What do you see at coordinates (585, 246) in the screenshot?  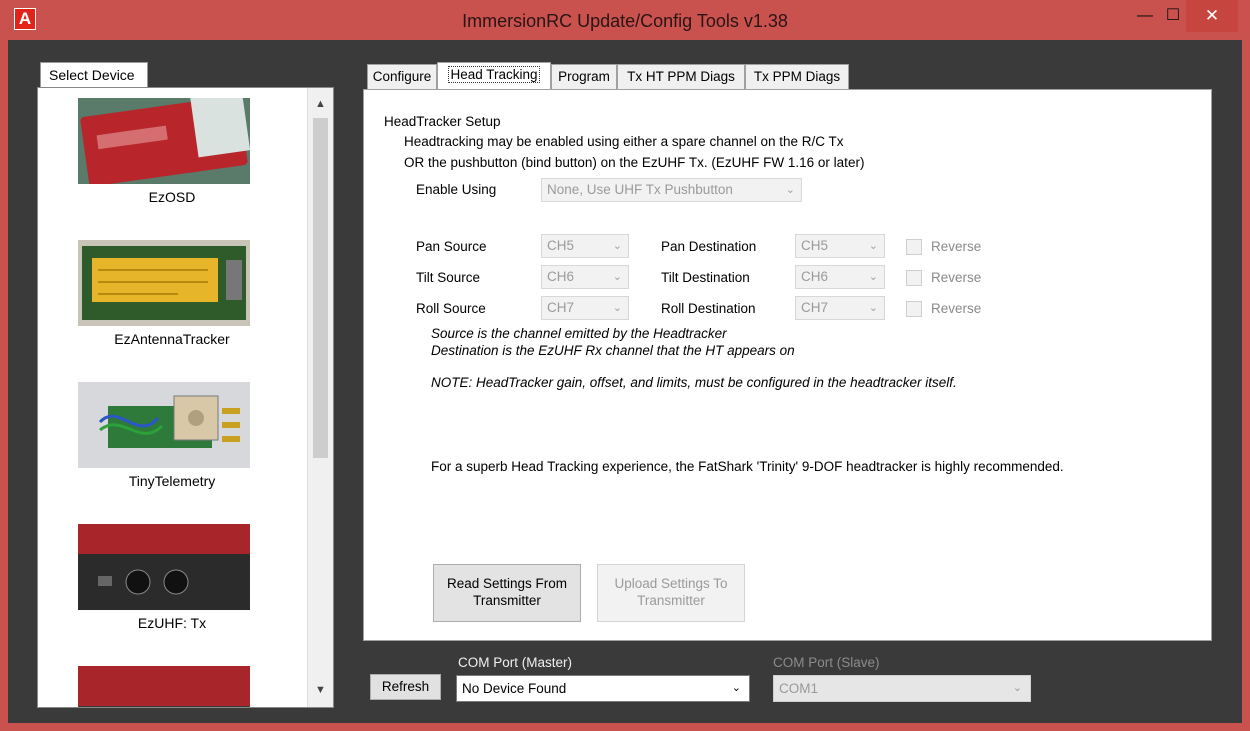 I see `pan-source-select: CH5 ⌄` at bounding box center [585, 246].